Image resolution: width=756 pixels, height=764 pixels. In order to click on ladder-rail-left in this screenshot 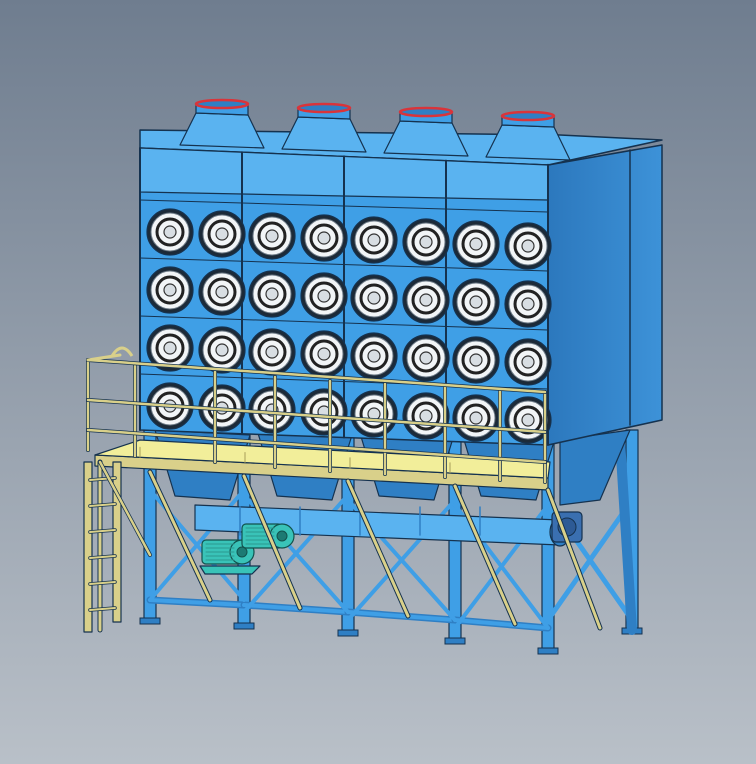, I will do `click(88, 547)`.